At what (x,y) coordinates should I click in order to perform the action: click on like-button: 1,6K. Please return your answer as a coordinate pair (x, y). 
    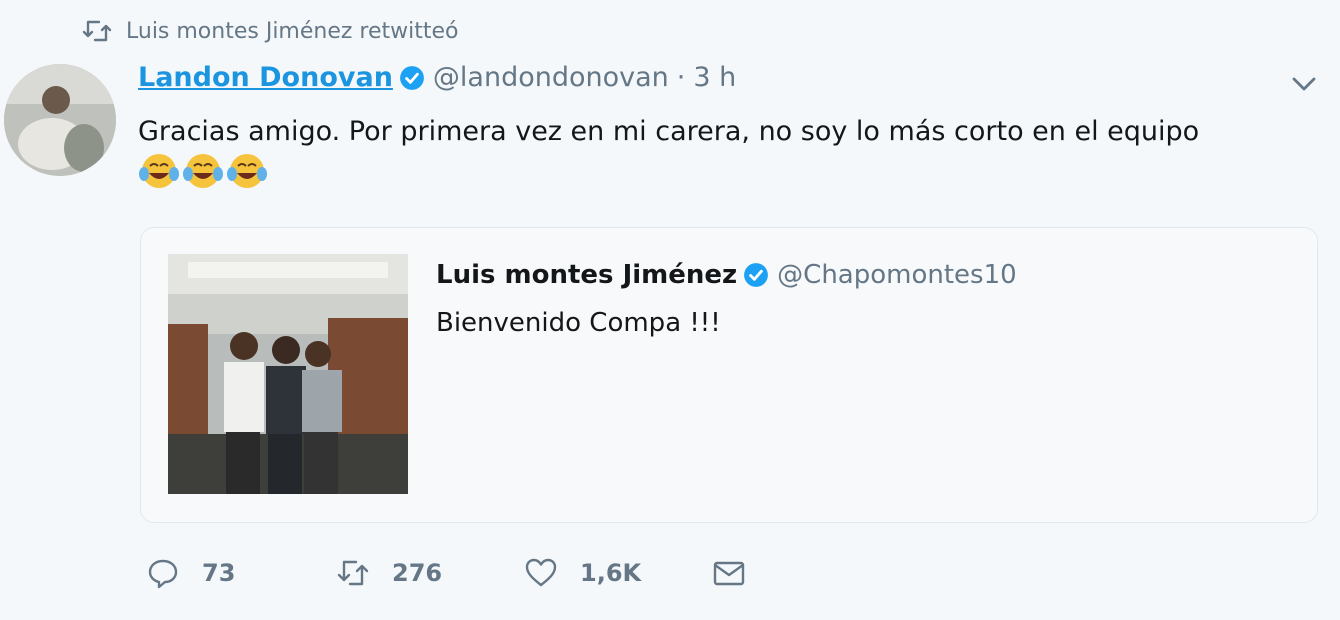
    Looking at the image, I should click on (618, 573).